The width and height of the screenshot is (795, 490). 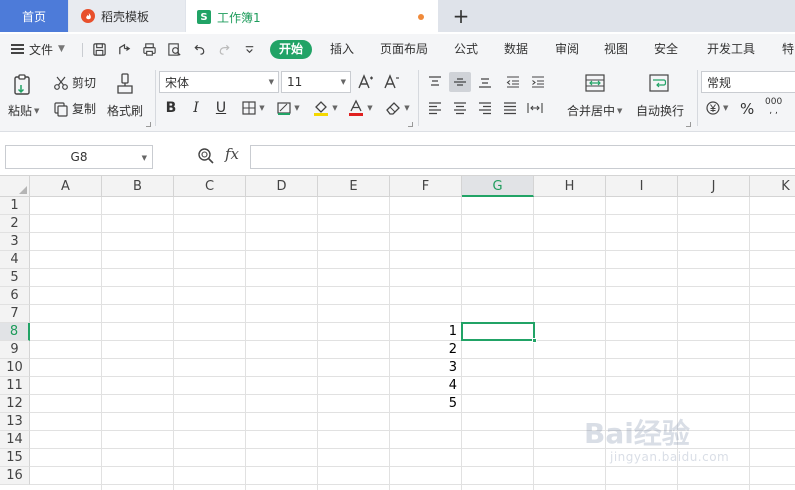 What do you see at coordinates (149, 49) in the screenshot?
I see `print-icon` at bounding box center [149, 49].